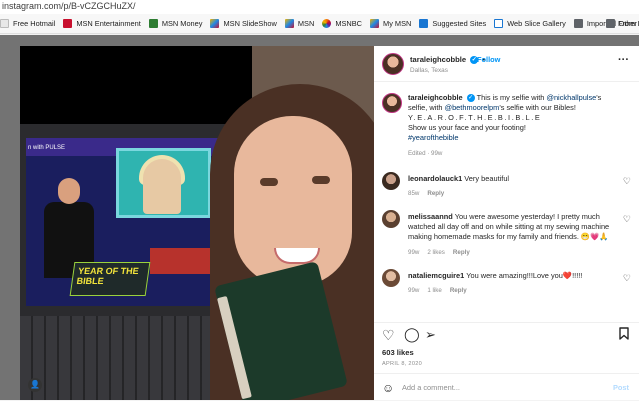 This screenshot has width=639, height=401. What do you see at coordinates (390, 23) in the screenshot?
I see `fav-my-msn: My MSN` at bounding box center [390, 23].